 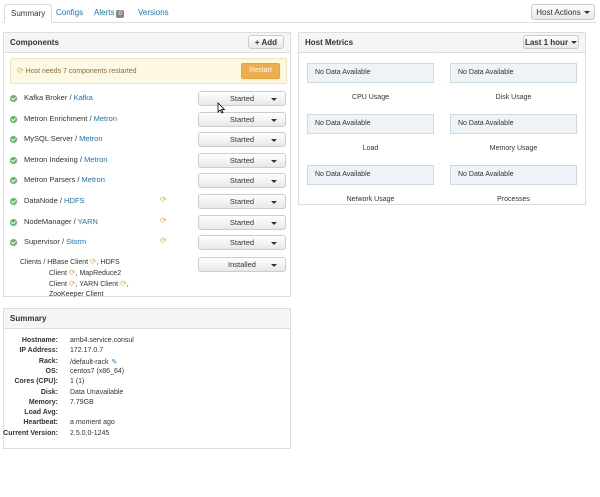 I want to click on service-link: YARN, so click(x=88, y=221).